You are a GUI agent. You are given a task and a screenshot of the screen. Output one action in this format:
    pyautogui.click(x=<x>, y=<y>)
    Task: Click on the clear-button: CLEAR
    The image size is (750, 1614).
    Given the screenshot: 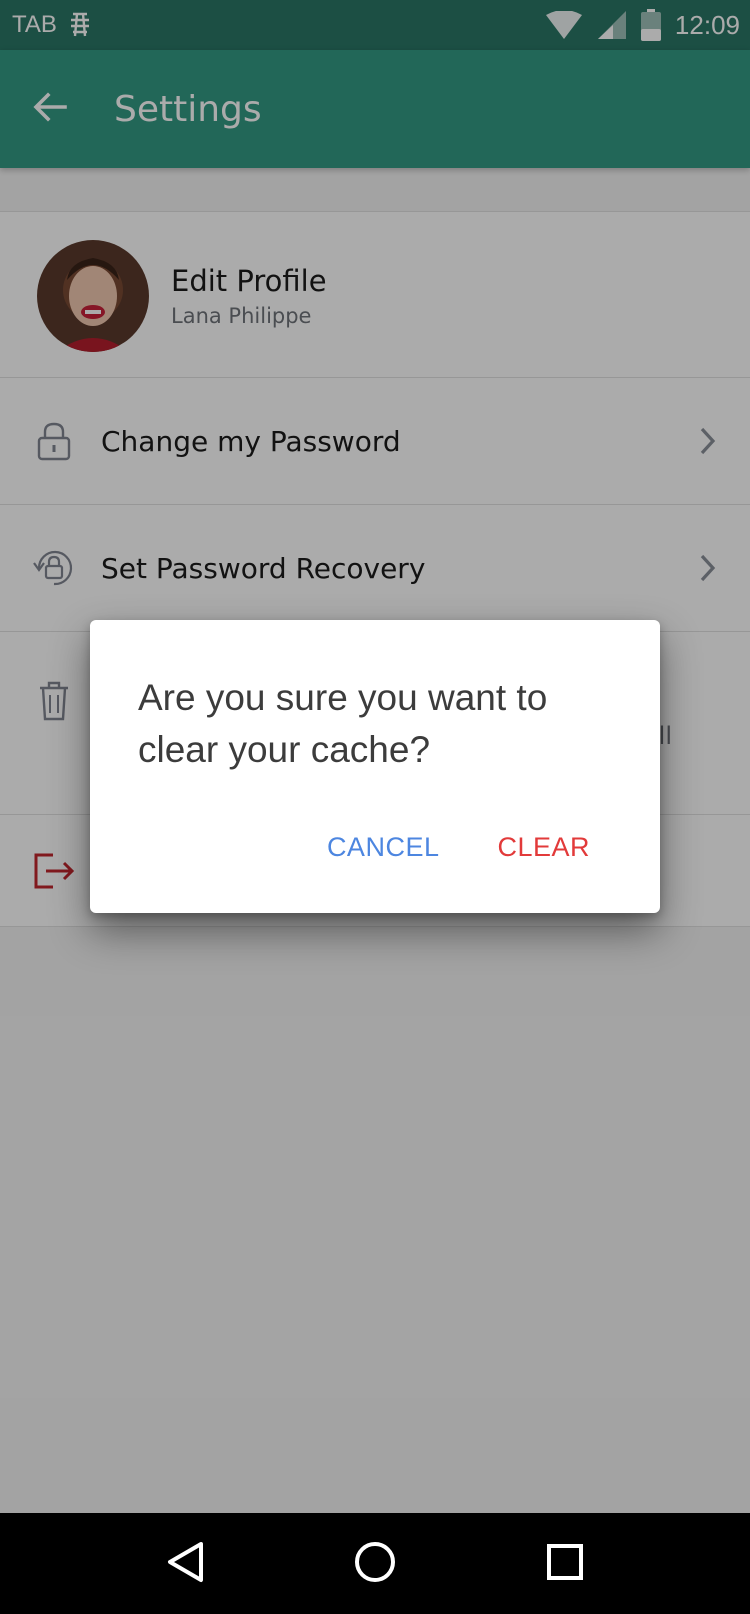 What is the action you would take?
    pyautogui.click(x=543, y=847)
    